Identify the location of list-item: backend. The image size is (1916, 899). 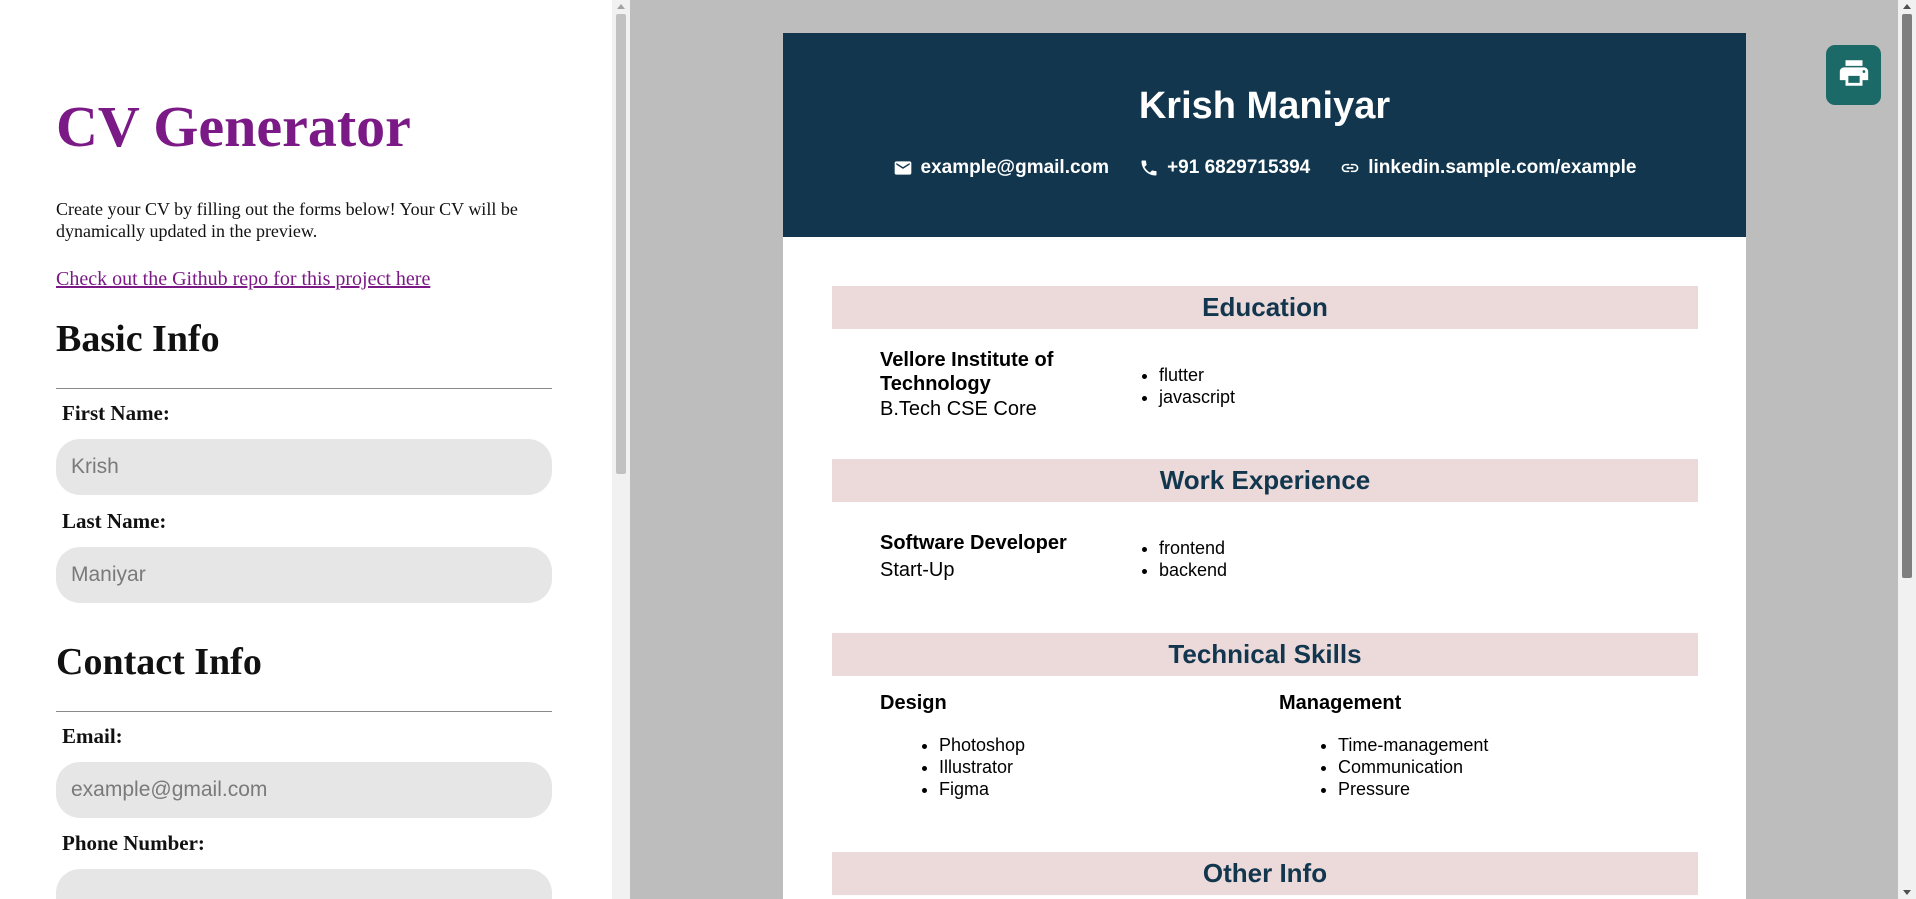
(1193, 570).